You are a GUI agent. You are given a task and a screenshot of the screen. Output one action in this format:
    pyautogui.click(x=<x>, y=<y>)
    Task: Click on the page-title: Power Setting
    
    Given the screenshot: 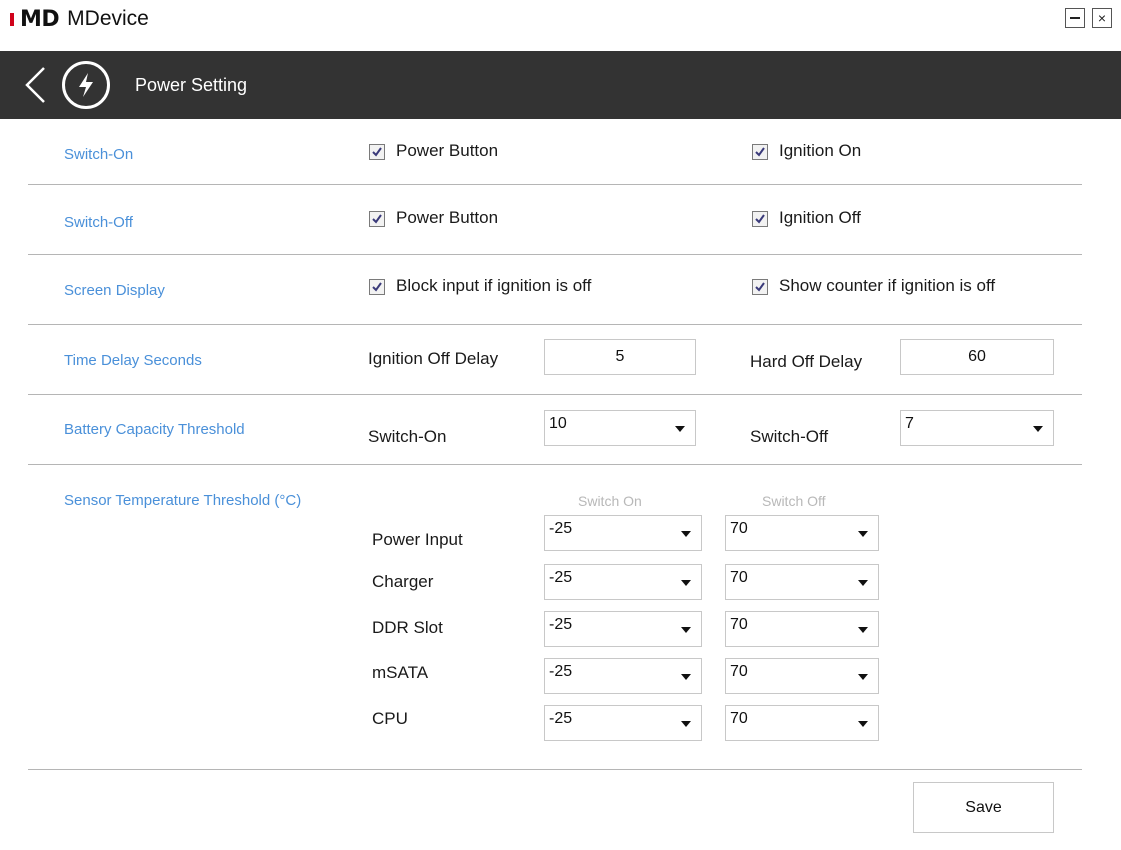 What is the action you would take?
    pyautogui.click(x=191, y=85)
    